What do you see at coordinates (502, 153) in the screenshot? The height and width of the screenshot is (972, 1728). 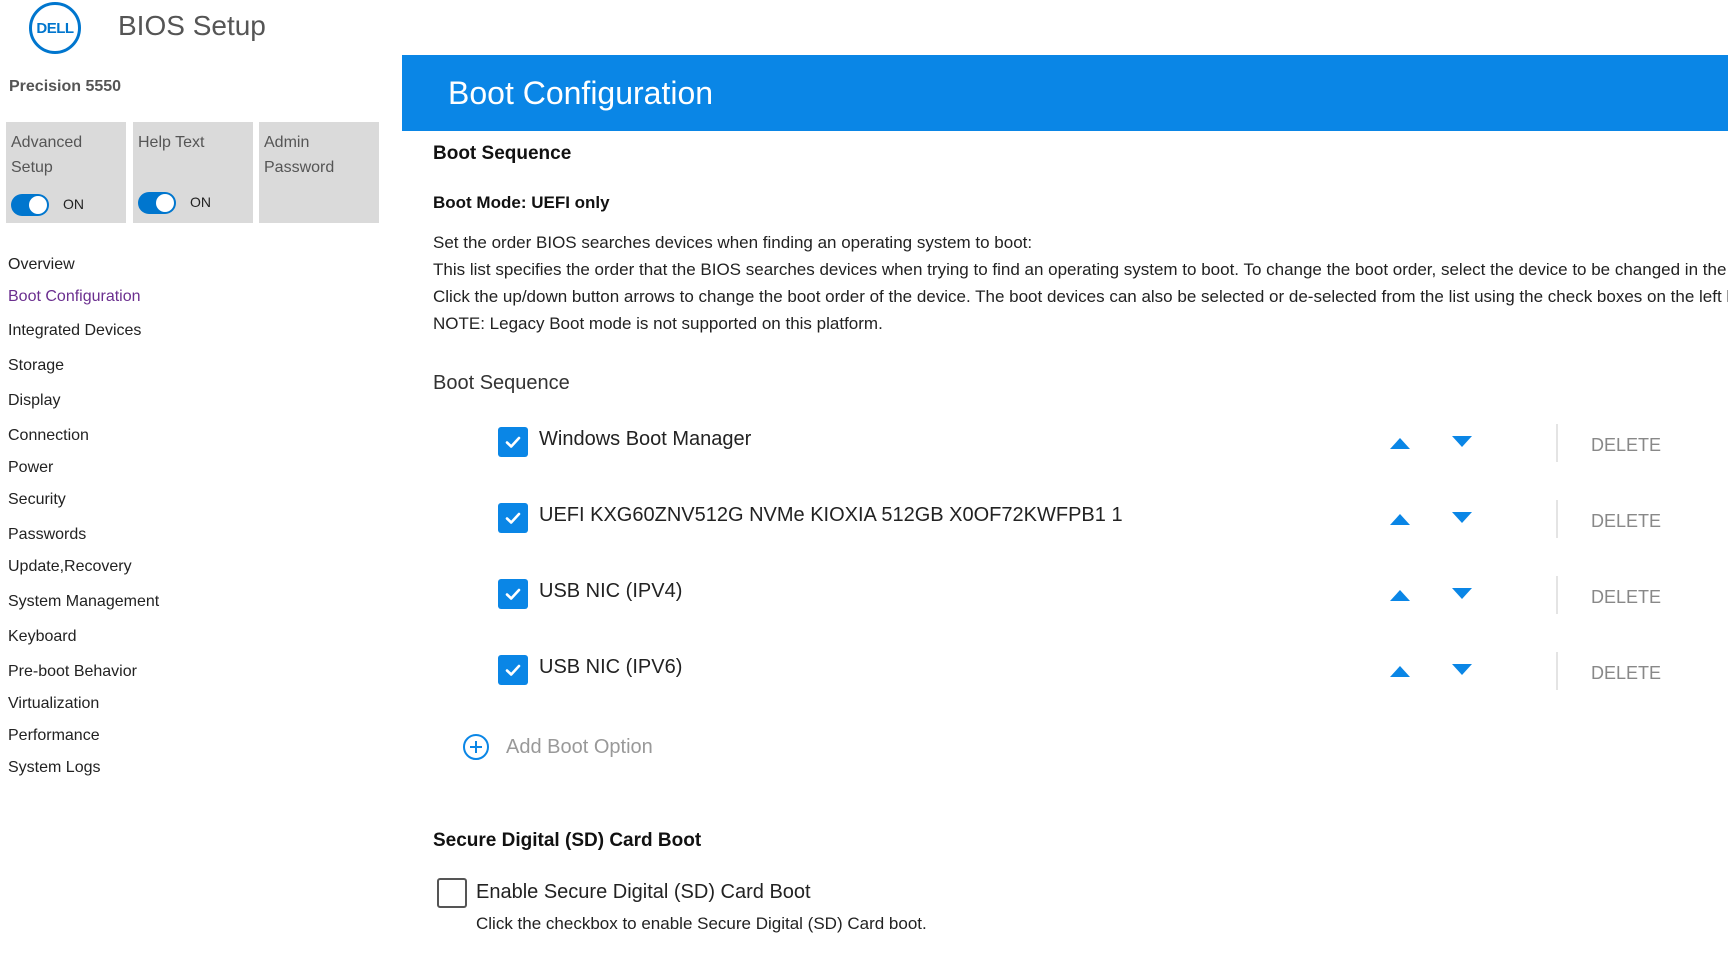 I see `boot-sequence-heading: Boot Sequence` at bounding box center [502, 153].